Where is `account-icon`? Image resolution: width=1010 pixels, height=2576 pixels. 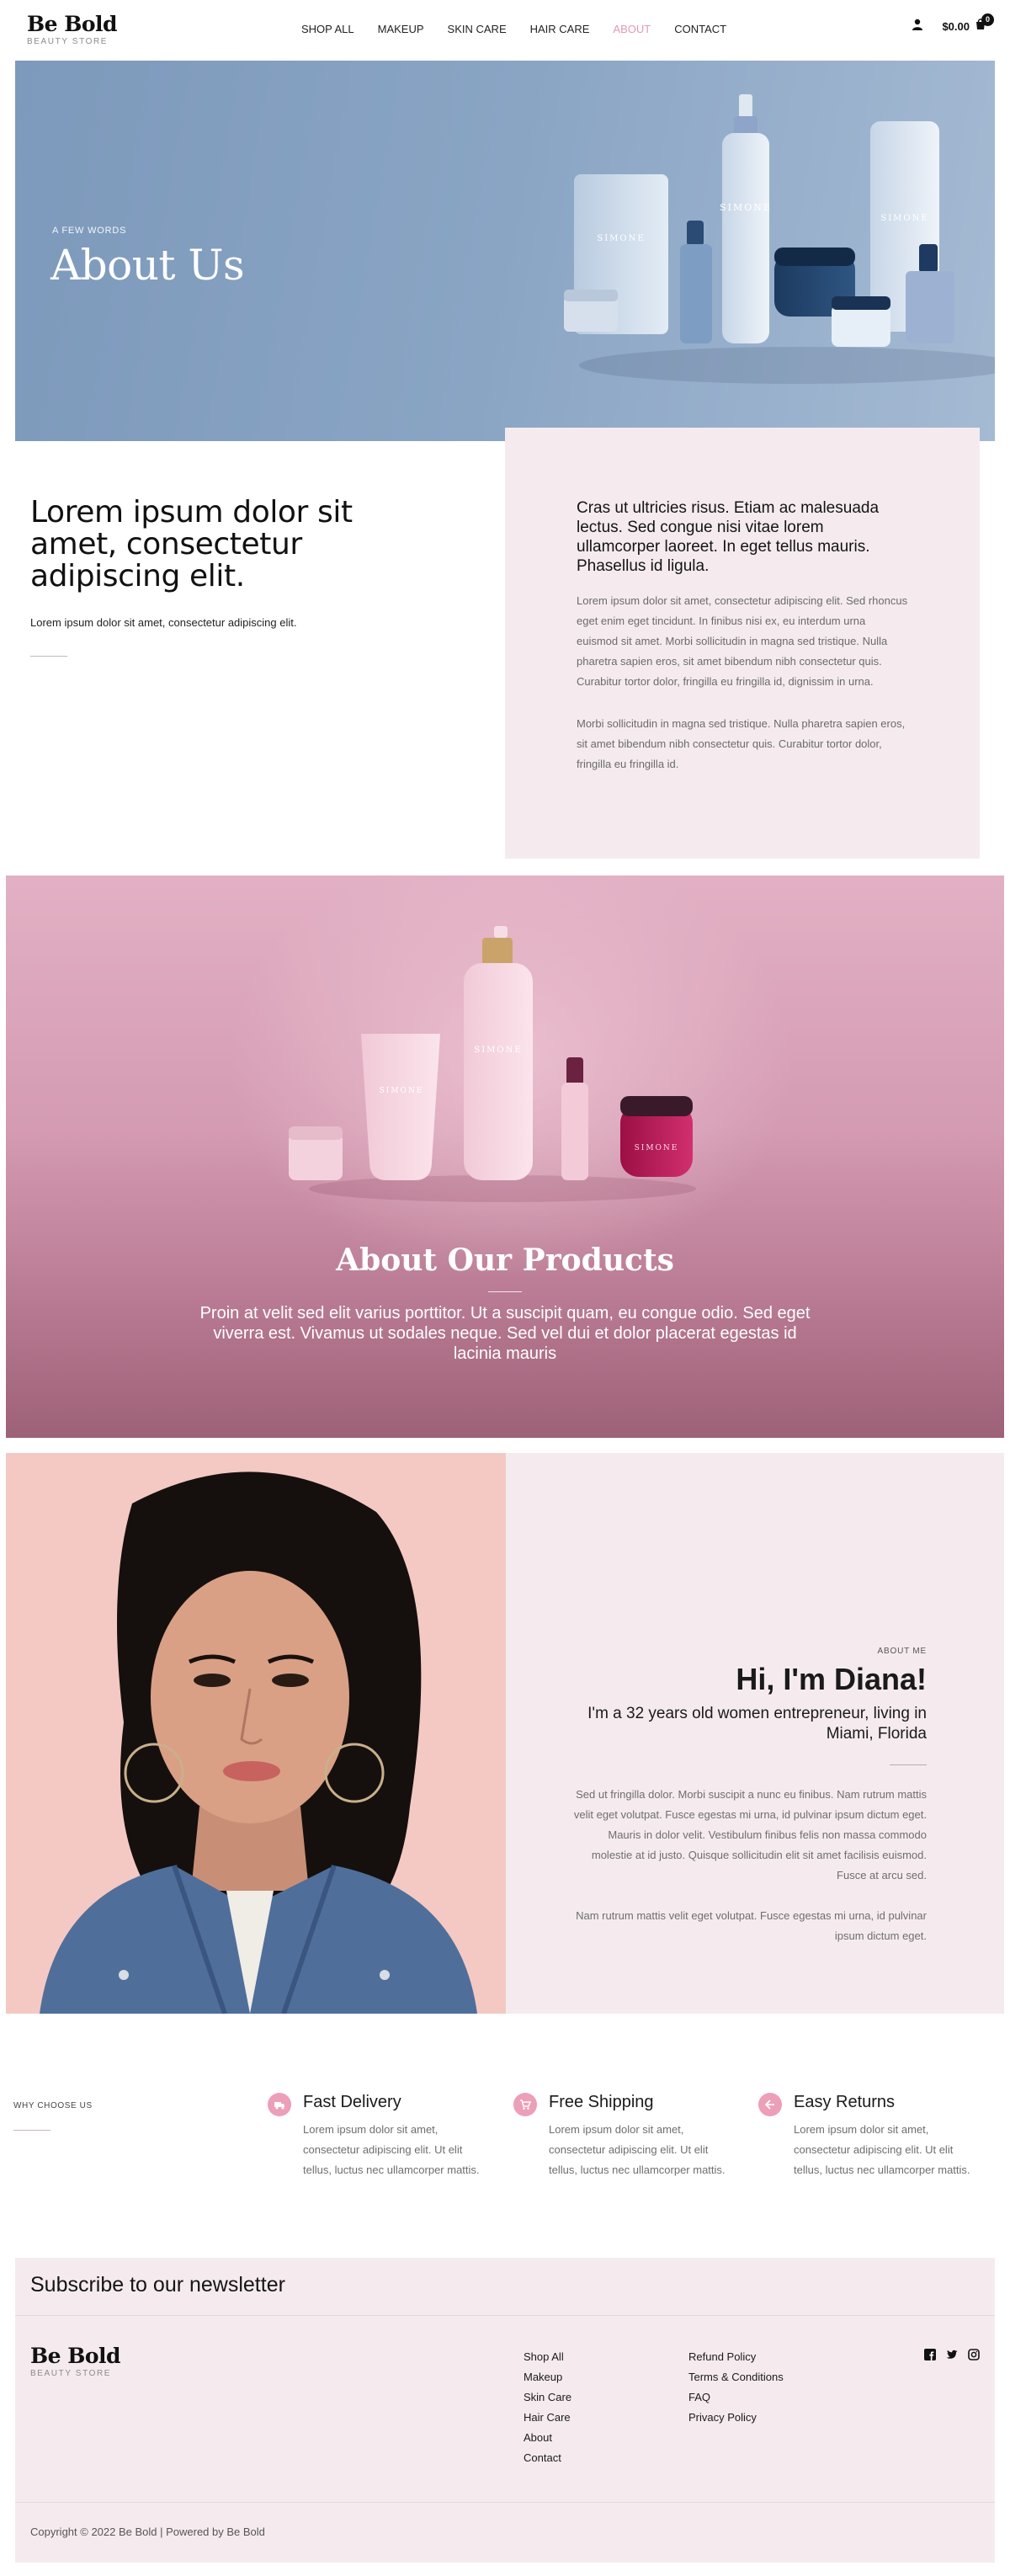
account-icon is located at coordinates (917, 27).